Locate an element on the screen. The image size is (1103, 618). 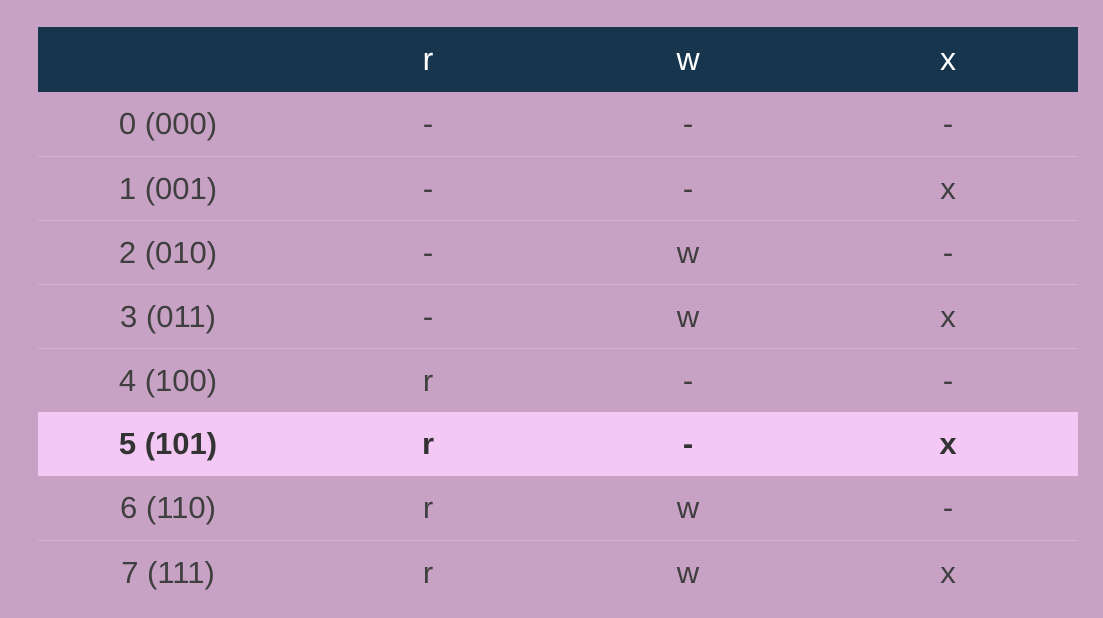
header-cell-read: r is located at coordinates (428, 59).